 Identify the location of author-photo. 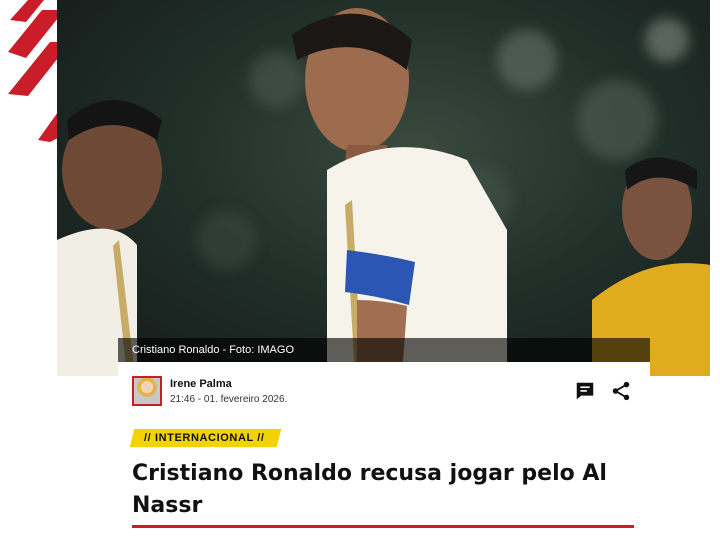
(147, 391).